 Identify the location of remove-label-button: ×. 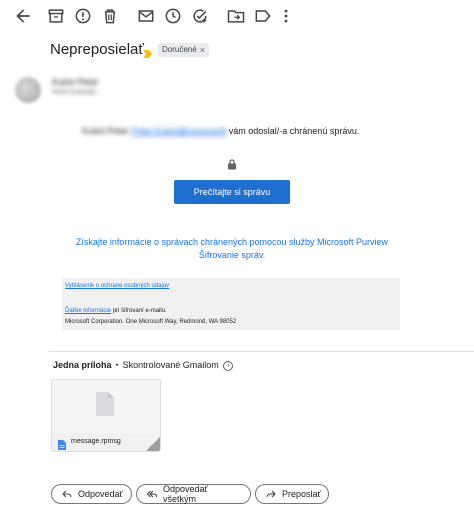
(202, 50).